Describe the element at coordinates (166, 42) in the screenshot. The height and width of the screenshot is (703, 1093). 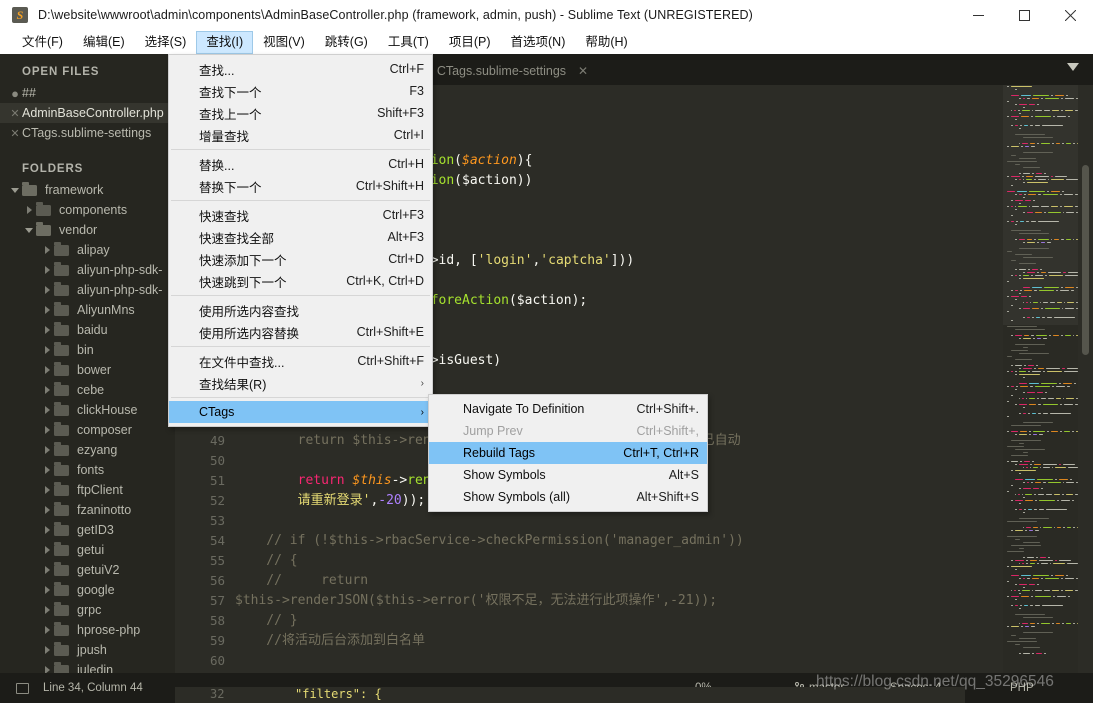
I see `menubar-item-2: 选择(S)` at that location.